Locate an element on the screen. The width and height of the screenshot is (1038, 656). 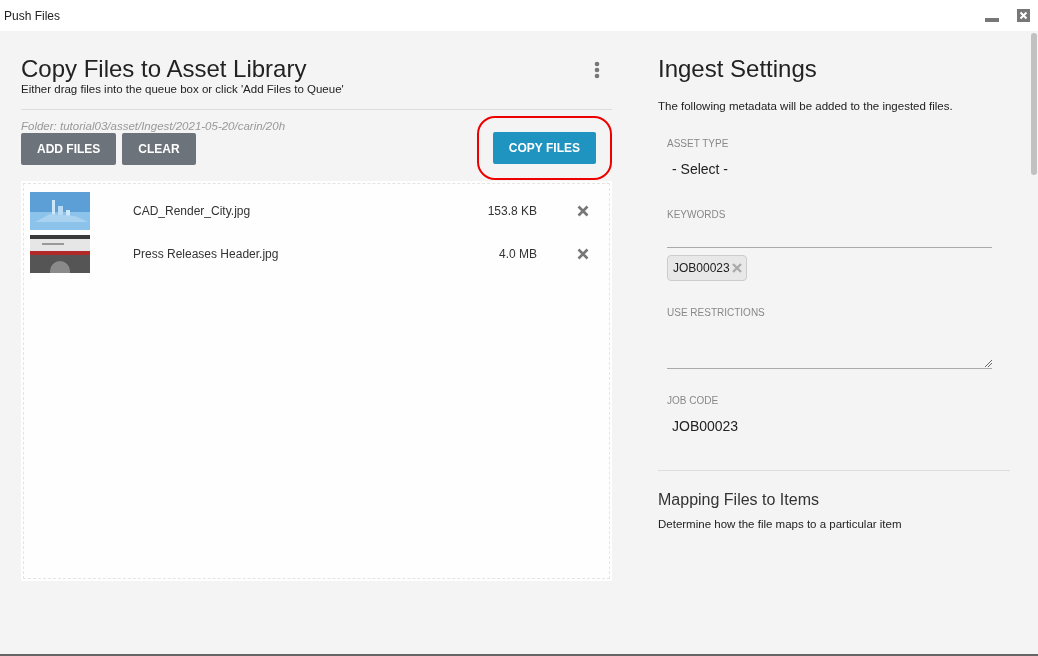
input-field: JOB00023 is located at coordinates (838, 423).